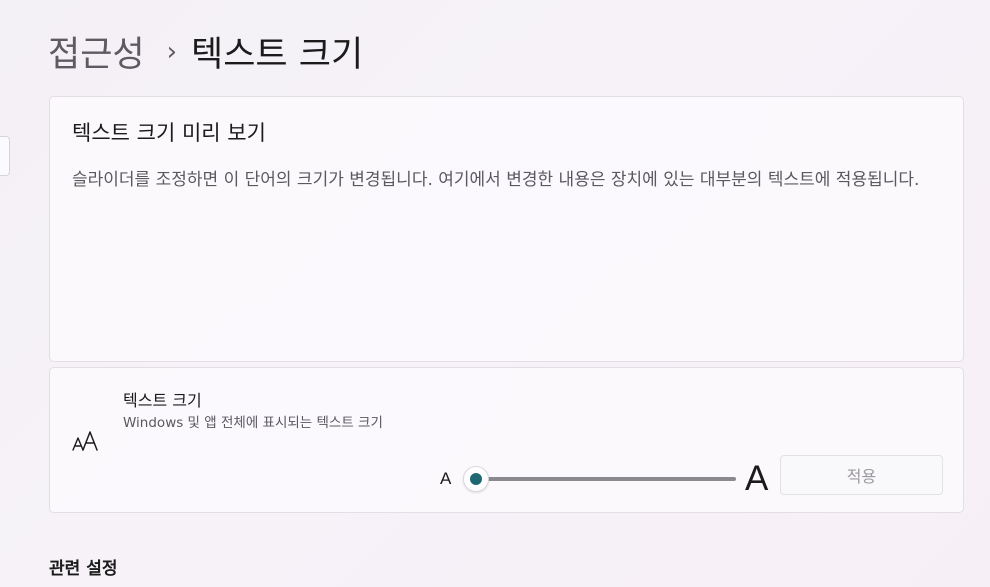 Image resolution: width=990 pixels, height=587 pixels. Describe the element at coordinates (606, 479) in the screenshot. I see `text-size-slider` at that location.